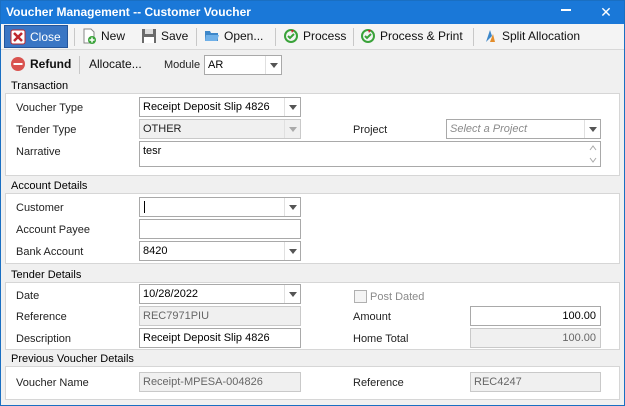 This screenshot has height=406, width=625. Describe the element at coordinates (175, 36) in the screenshot. I see `save-button-label: Save` at that location.